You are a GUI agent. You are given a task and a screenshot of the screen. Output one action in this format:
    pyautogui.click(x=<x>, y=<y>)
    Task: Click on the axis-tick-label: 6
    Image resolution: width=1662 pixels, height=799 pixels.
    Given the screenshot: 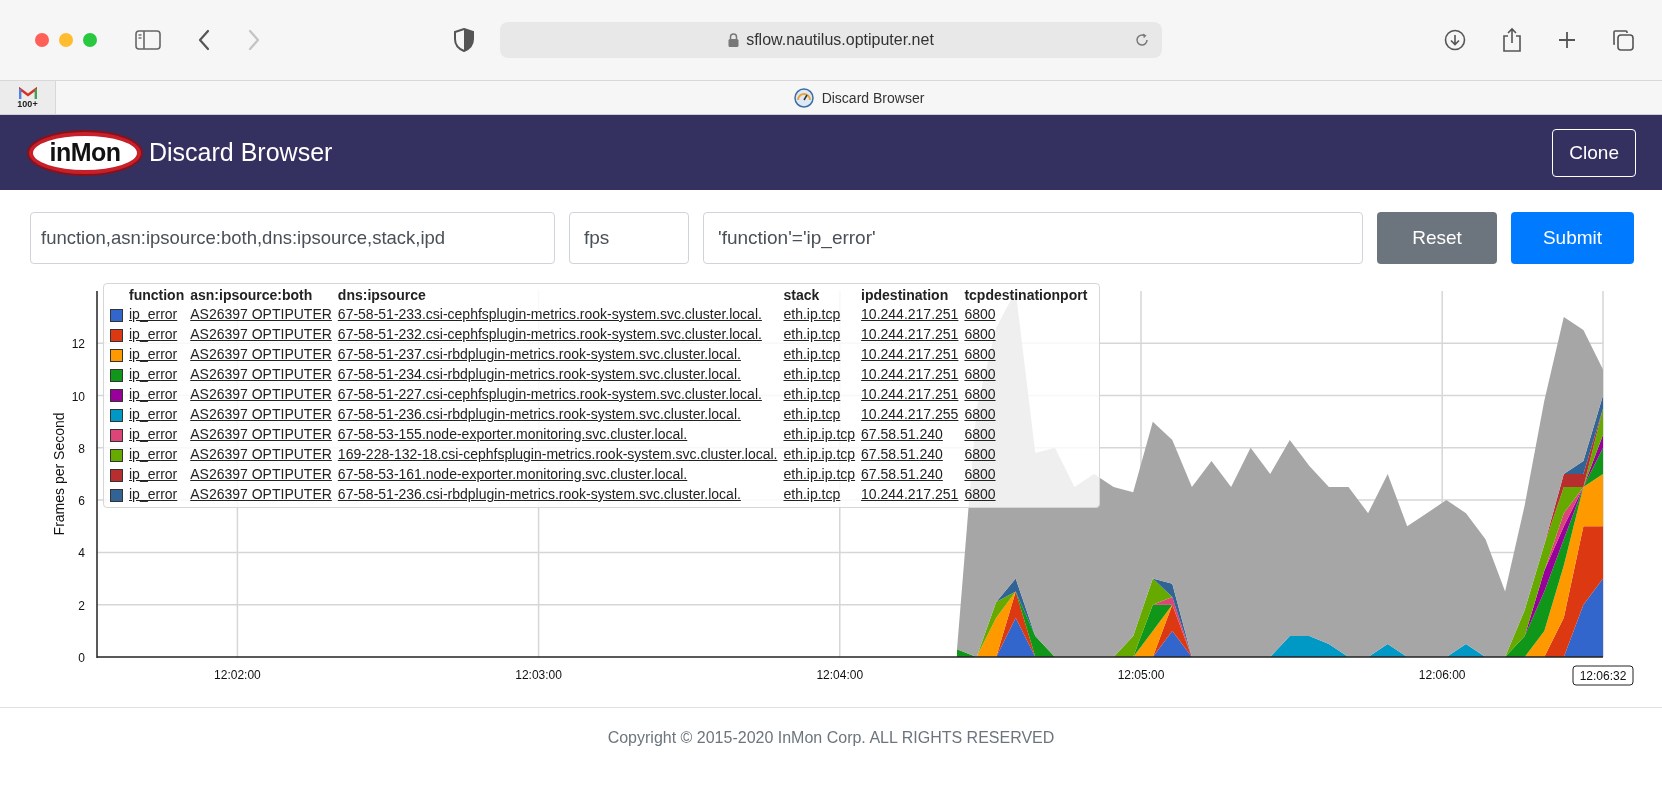 What is the action you would take?
    pyautogui.click(x=81, y=501)
    